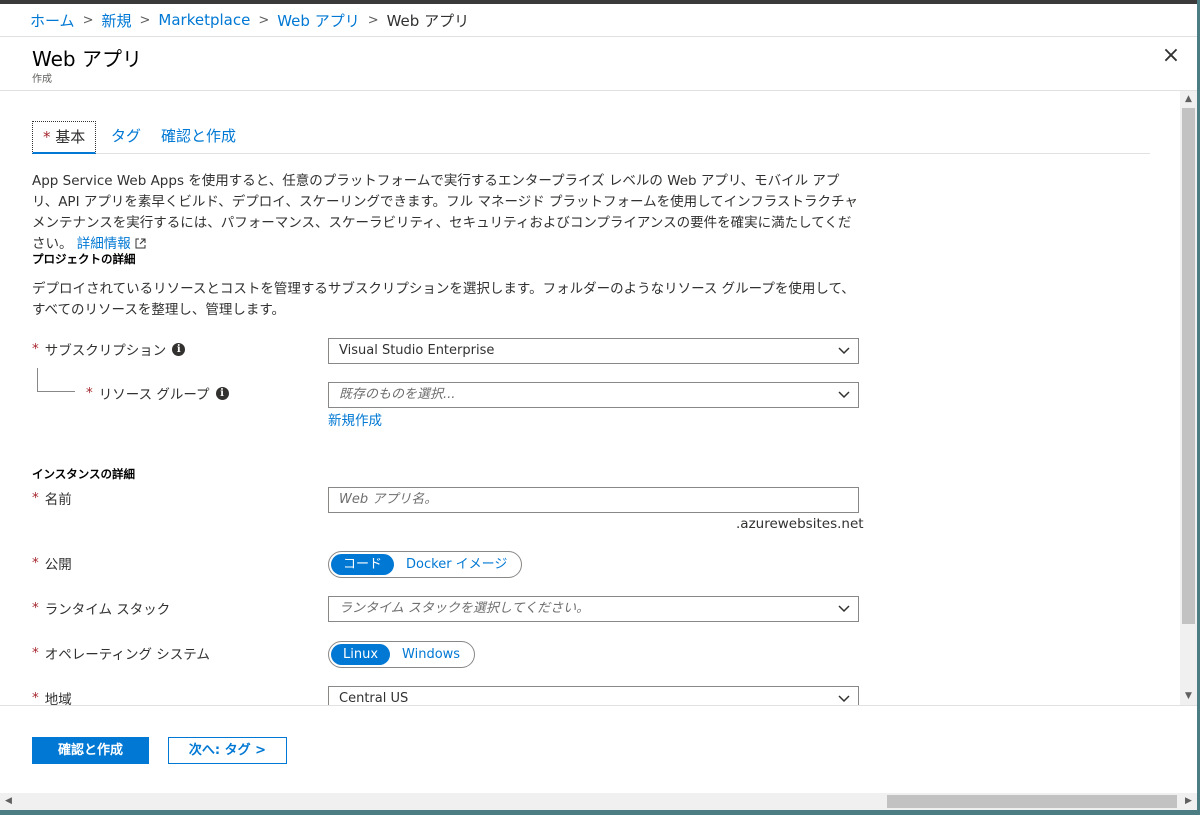 This screenshot has width=1200, height=815. Describe the element at coordinates (593, 500) in the screenshot. I see `web-app-name-input: Web アプリ名。` at that location.